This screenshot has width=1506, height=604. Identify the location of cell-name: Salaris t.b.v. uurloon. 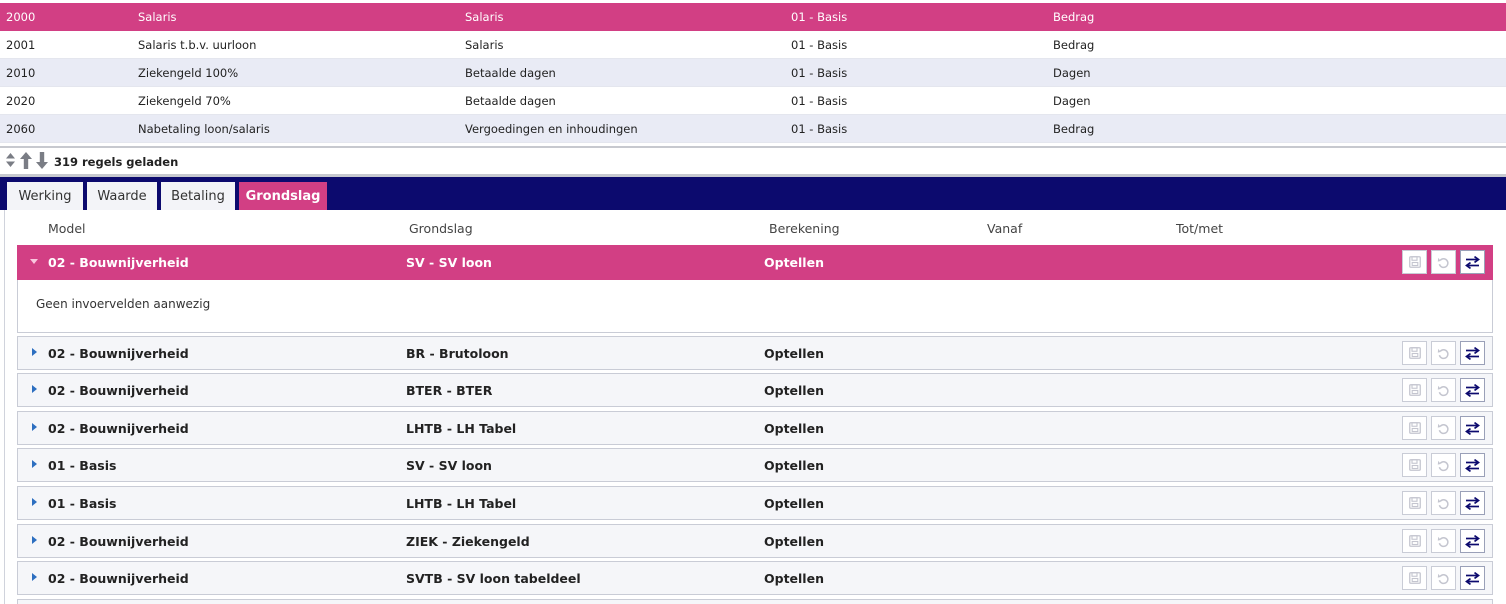
(197, 44).